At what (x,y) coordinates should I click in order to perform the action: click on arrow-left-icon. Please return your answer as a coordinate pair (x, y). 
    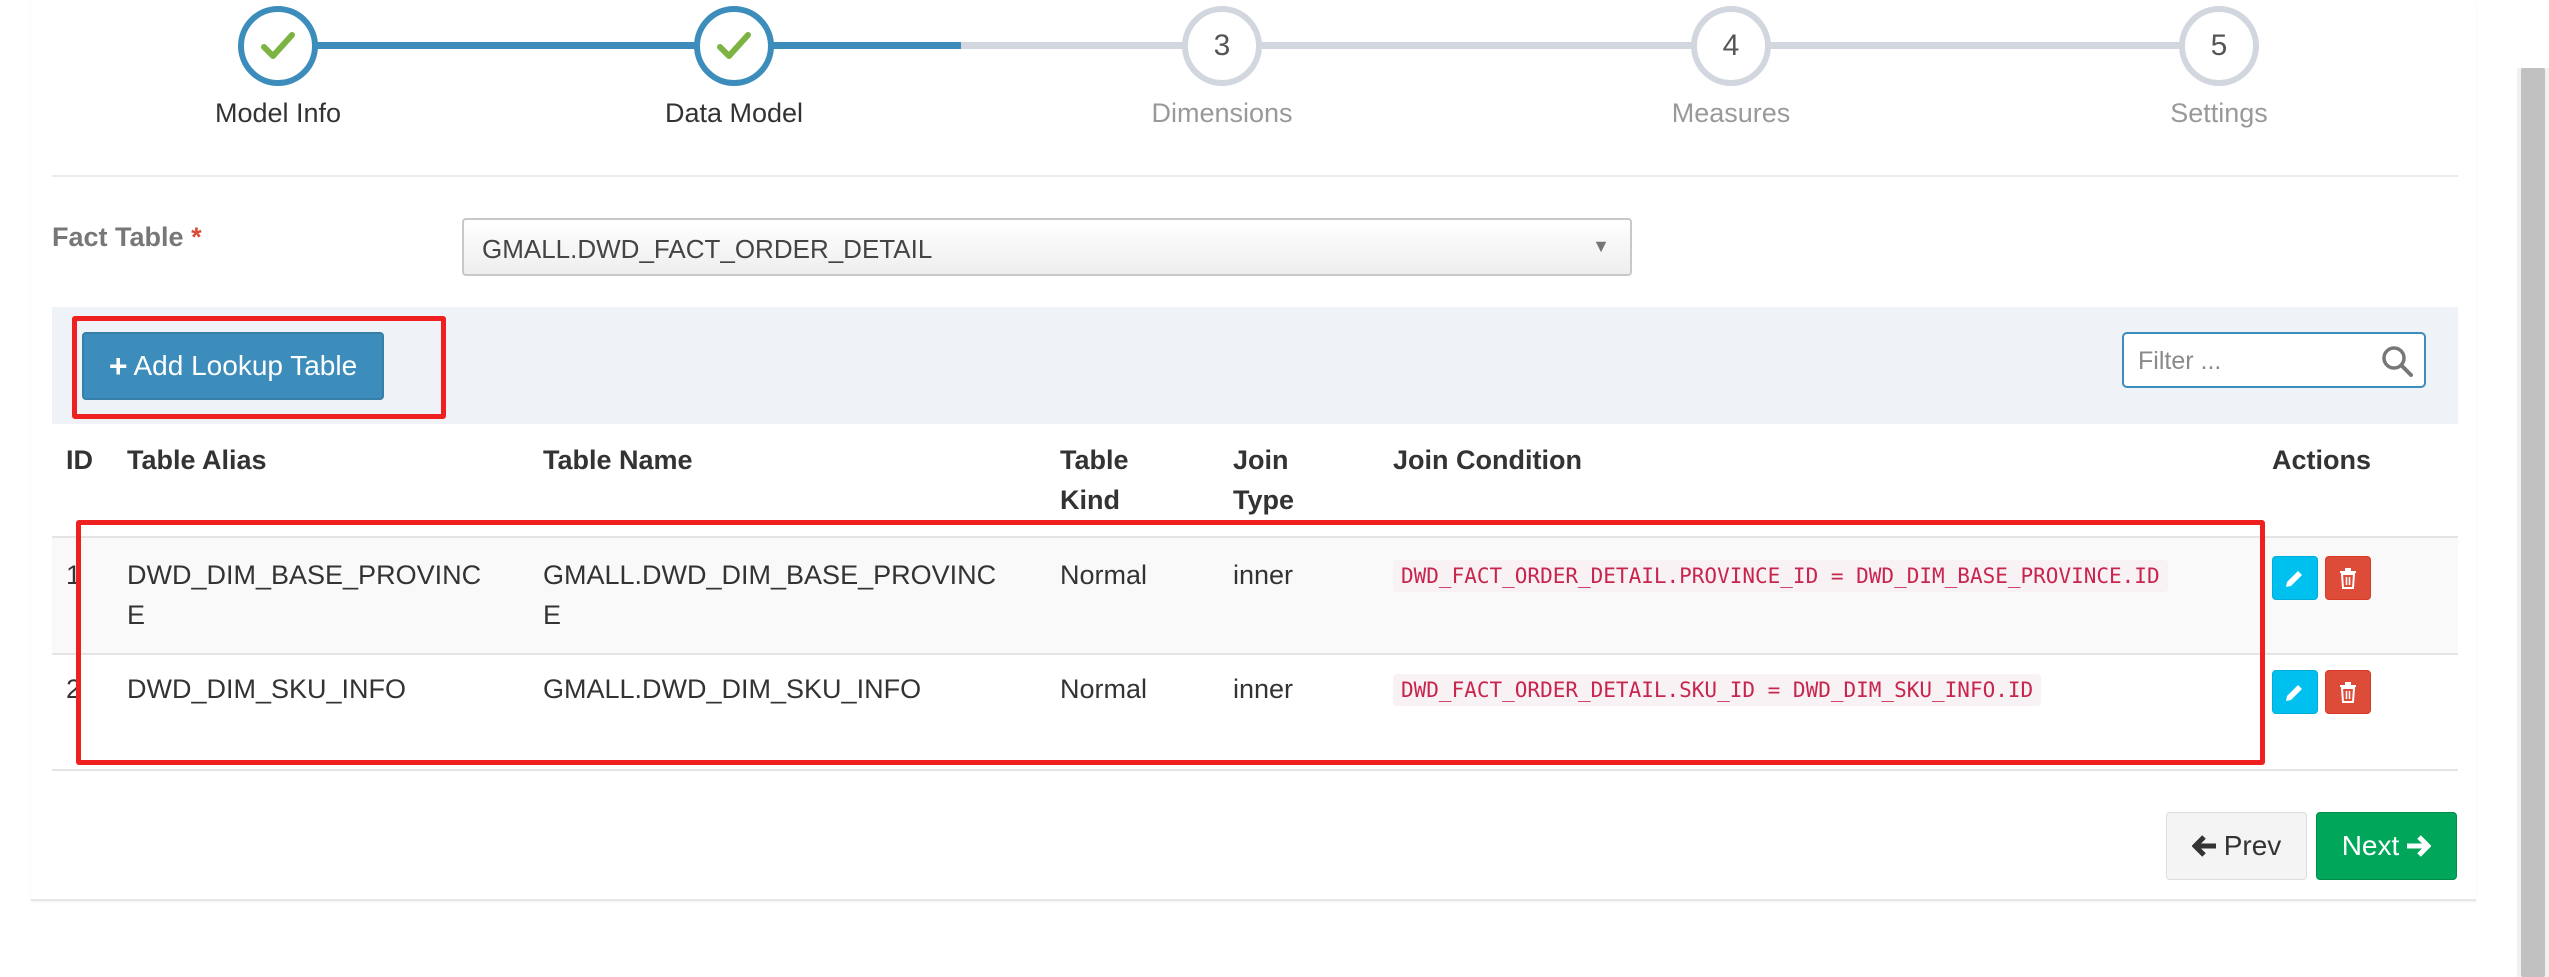
    Looking at the image, I should click on (2203, 846).